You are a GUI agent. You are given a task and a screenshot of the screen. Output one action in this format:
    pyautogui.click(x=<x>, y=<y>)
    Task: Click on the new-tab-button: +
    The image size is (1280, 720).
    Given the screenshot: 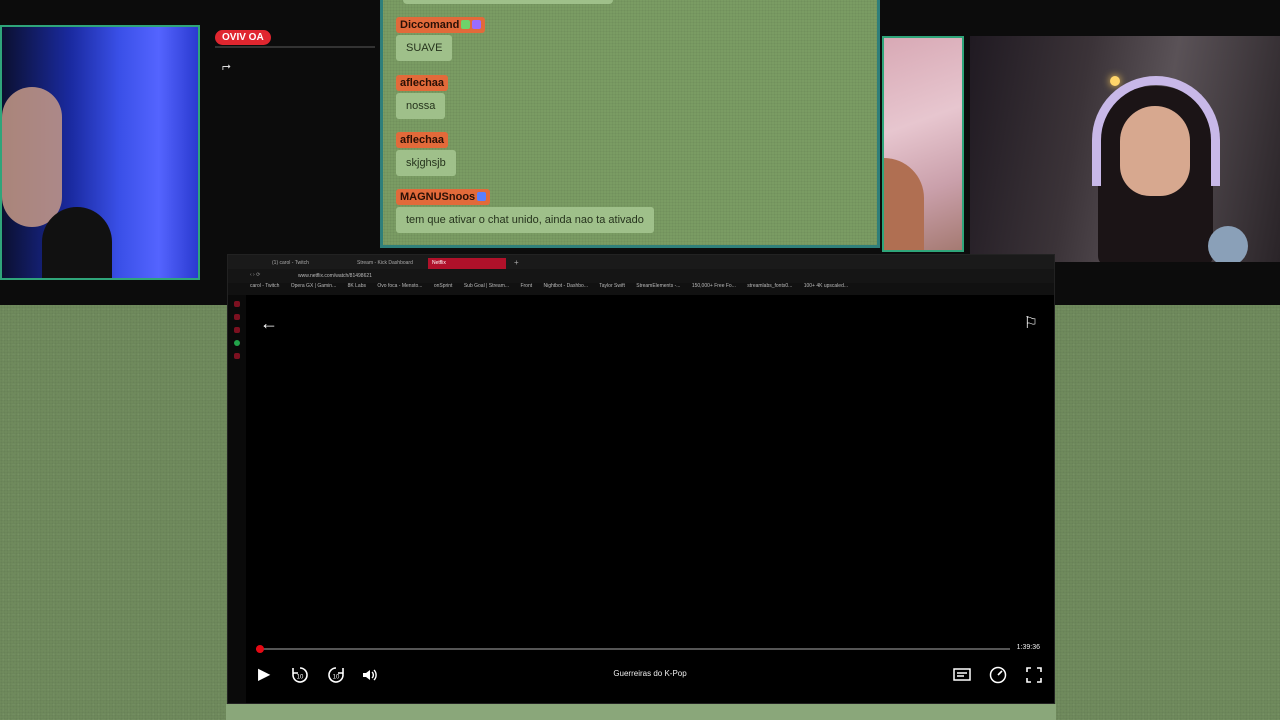 What is the action you would take?
    pyautogui.click(x=516, y=263)
    